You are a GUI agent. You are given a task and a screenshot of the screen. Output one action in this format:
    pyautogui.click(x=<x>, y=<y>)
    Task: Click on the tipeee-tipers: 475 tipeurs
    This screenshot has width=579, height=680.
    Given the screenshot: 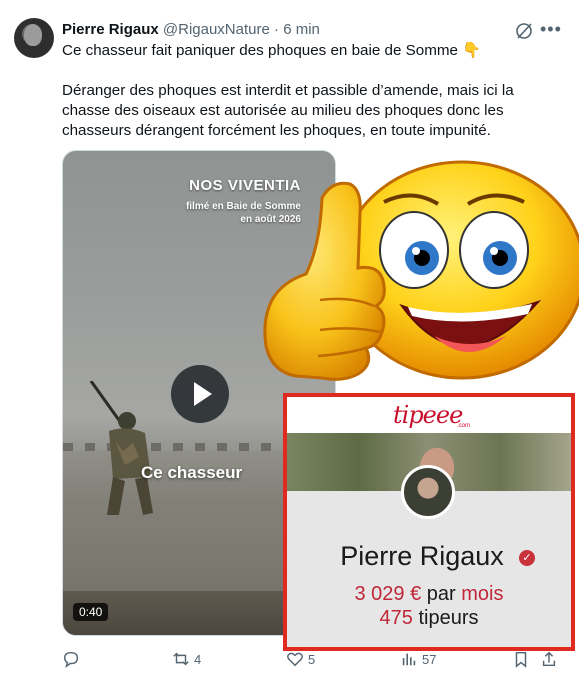 What is the action you would take?
    pyautogui.click(x=429, y=618)
    